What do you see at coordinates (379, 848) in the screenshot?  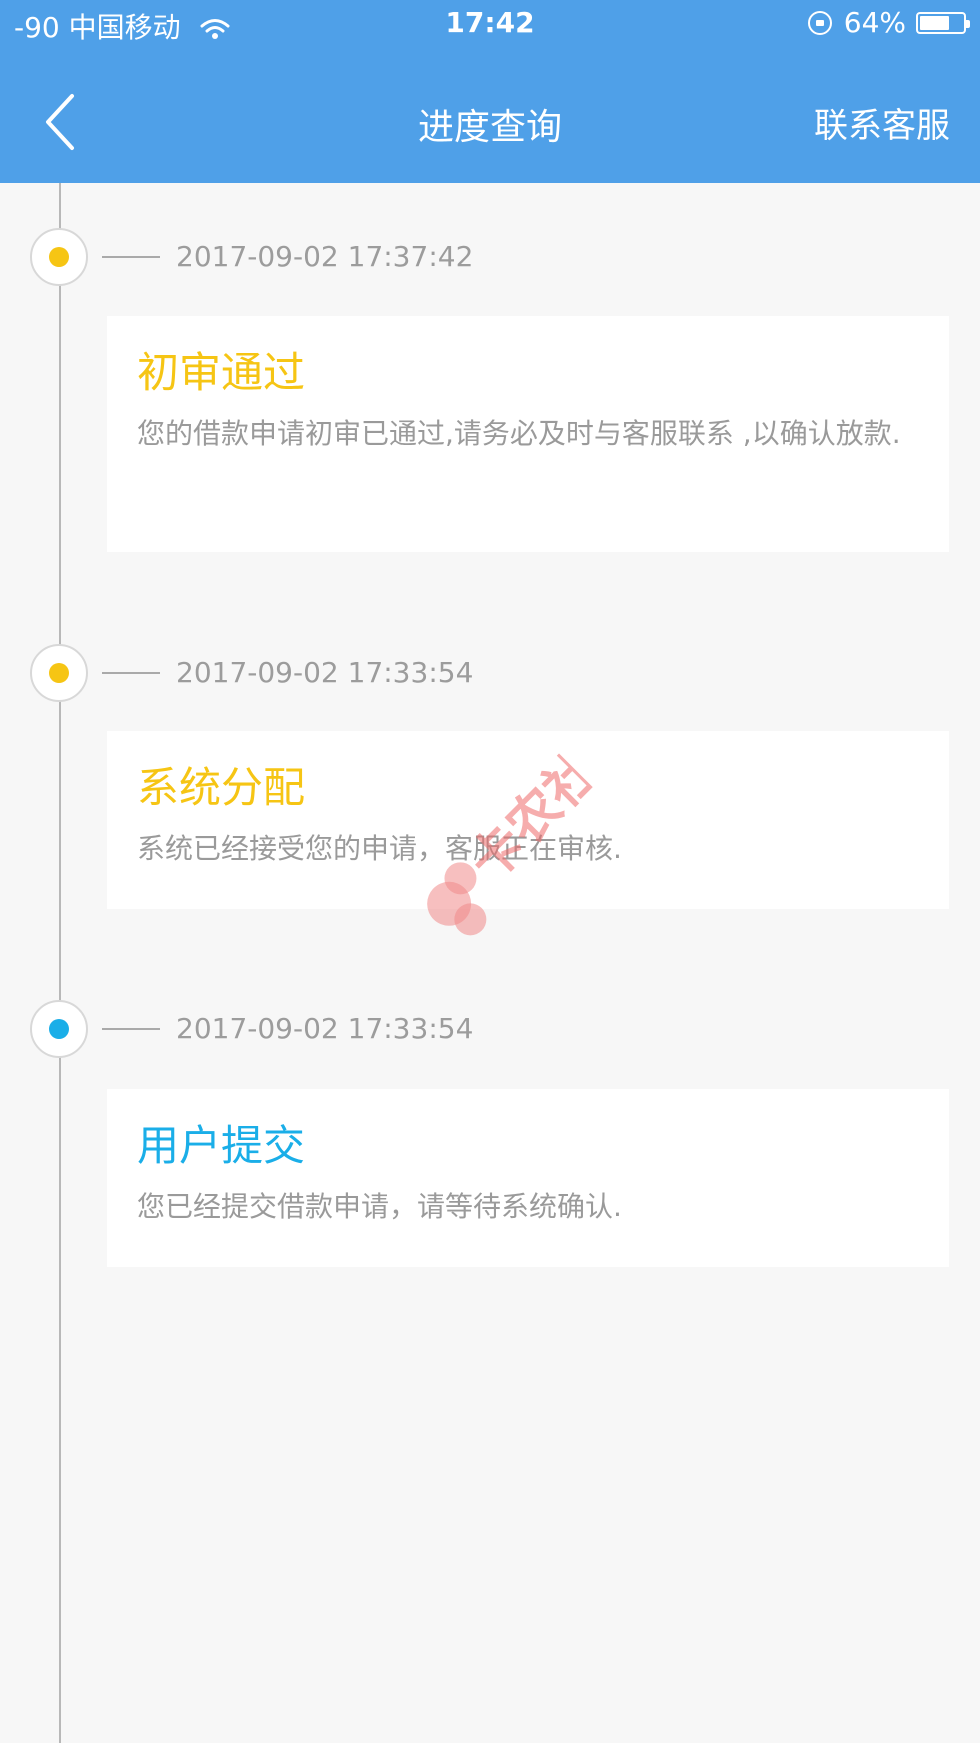 I see `card-description: 系统已经接受您的申请，客服正在审核.` at bounding box center [379, 848].